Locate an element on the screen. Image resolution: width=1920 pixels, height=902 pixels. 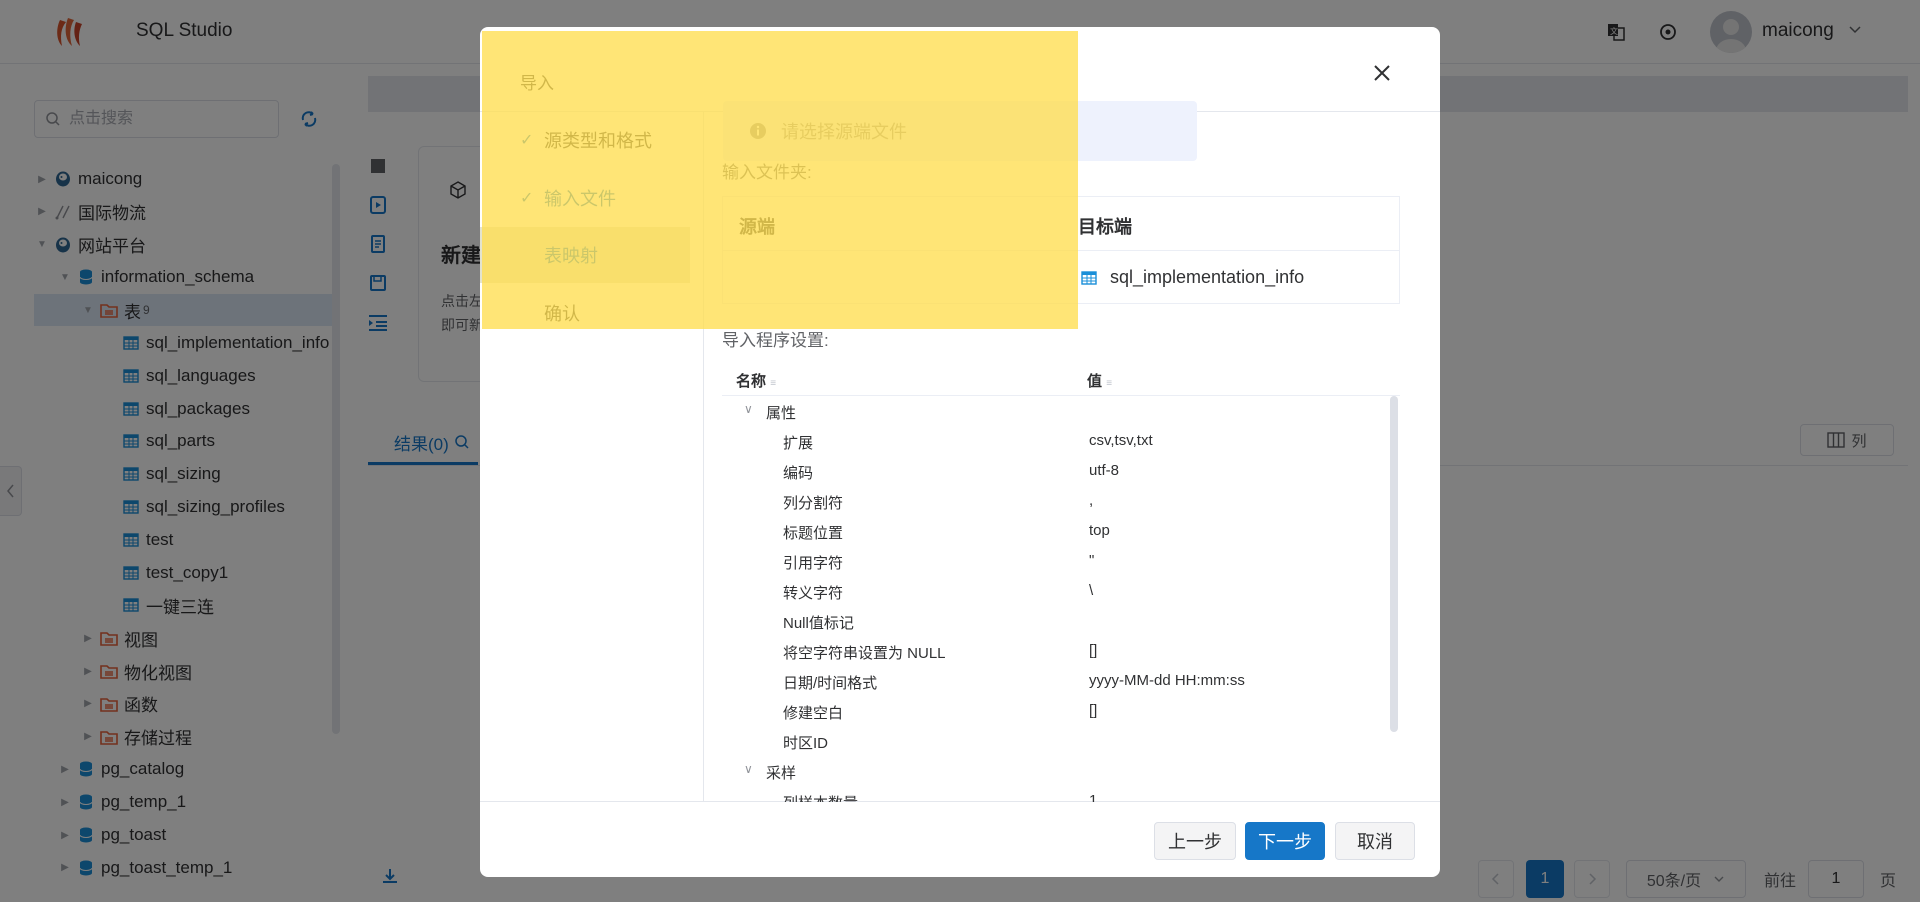
setting-name: 扩展 is located at coordinates (798, 443).